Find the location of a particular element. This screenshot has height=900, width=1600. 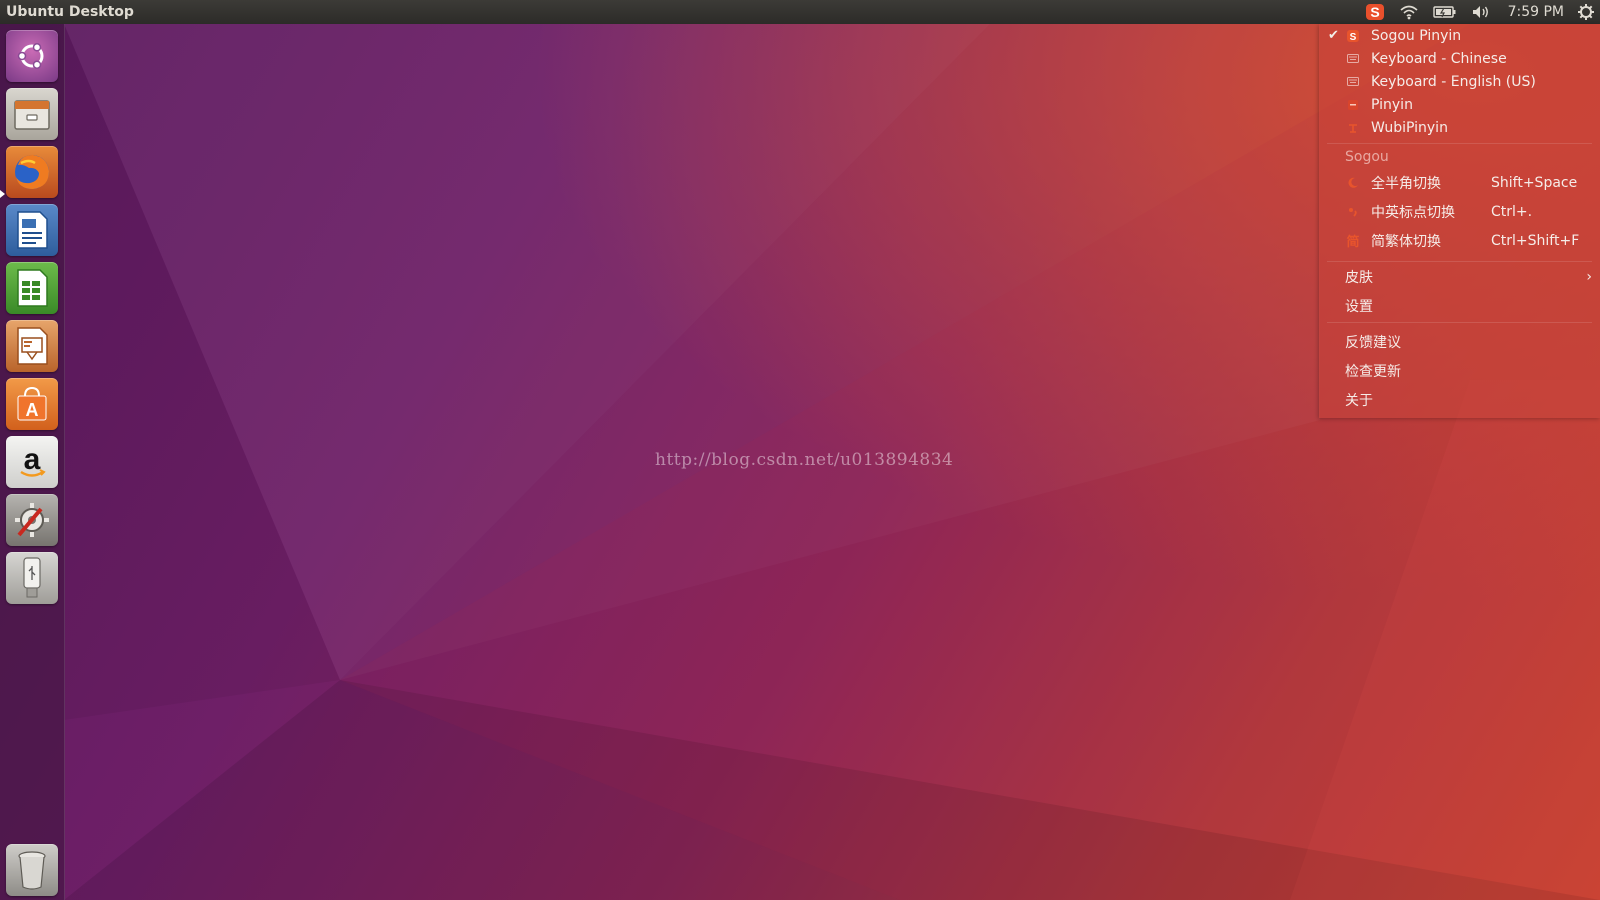

pinyin-icon is located at coordinates (1353, 105).